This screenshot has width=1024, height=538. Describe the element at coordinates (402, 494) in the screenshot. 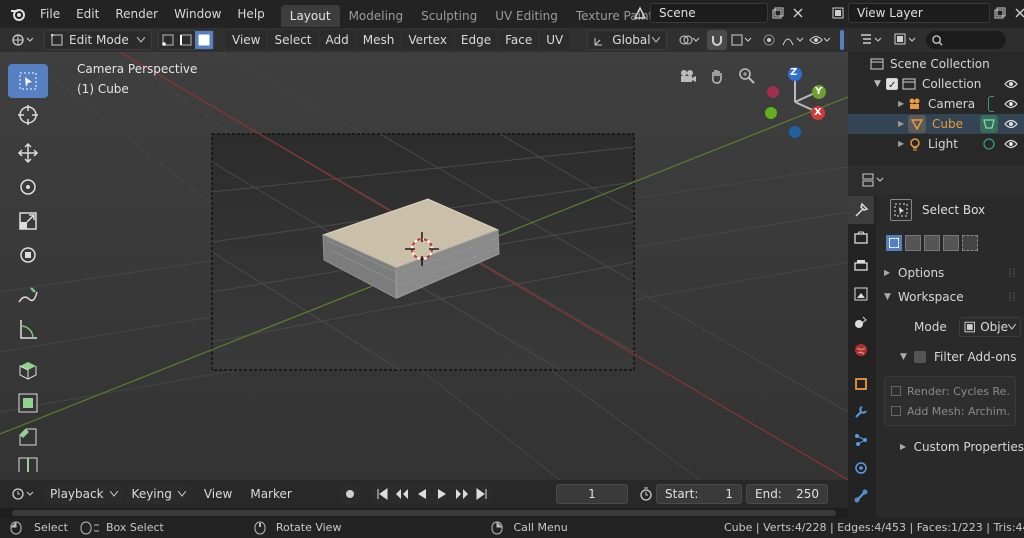

I see `prev-keyframe-icon` at that location.